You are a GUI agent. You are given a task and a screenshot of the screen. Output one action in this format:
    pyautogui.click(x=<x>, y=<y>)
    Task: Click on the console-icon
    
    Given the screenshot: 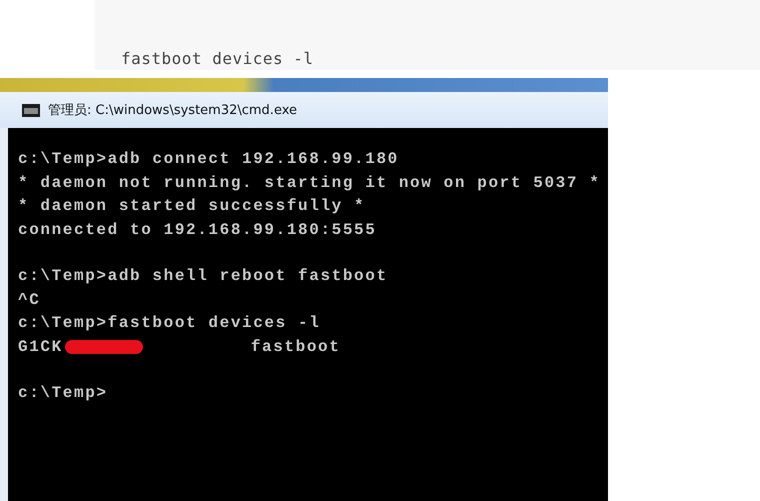 What is the action you would take?
    pyautogui.click(x=31, y=110)
    